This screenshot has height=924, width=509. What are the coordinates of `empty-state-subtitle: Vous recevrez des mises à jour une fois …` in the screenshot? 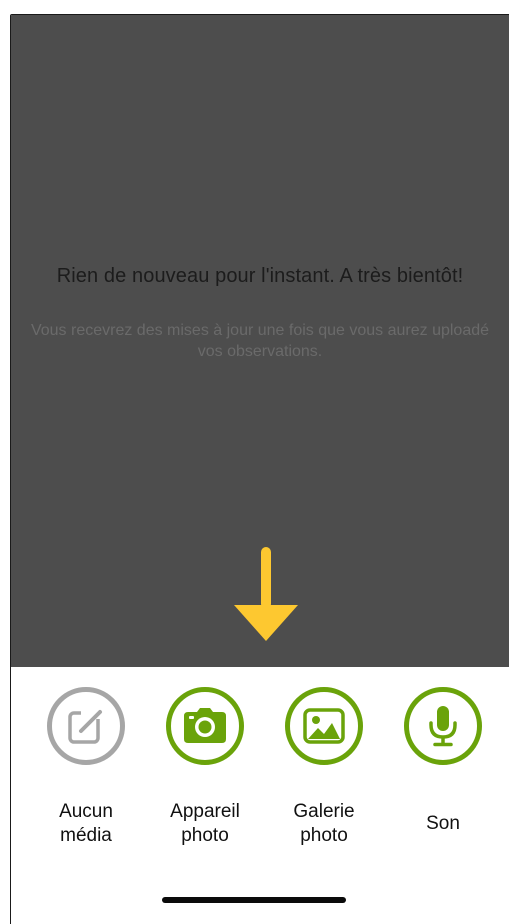 It's located at (260, 341).